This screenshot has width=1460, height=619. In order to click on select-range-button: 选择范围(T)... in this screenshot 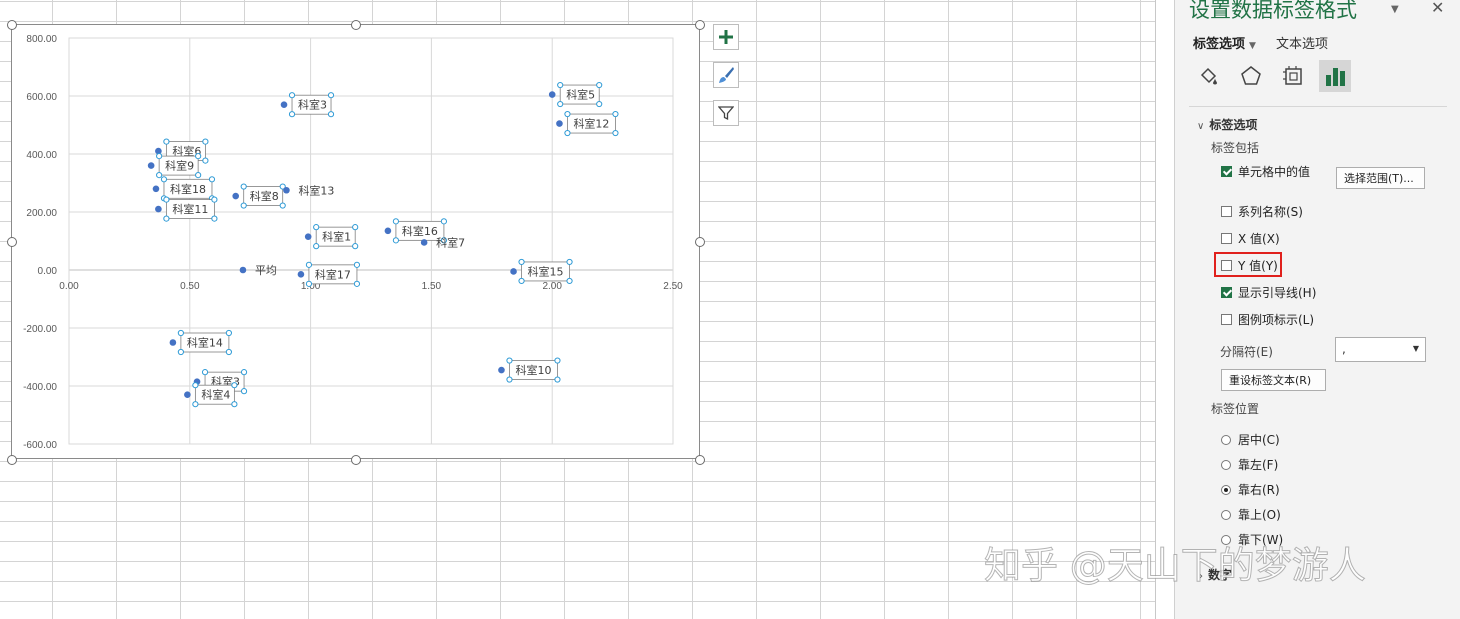, I will do `click(1380, 178)`.